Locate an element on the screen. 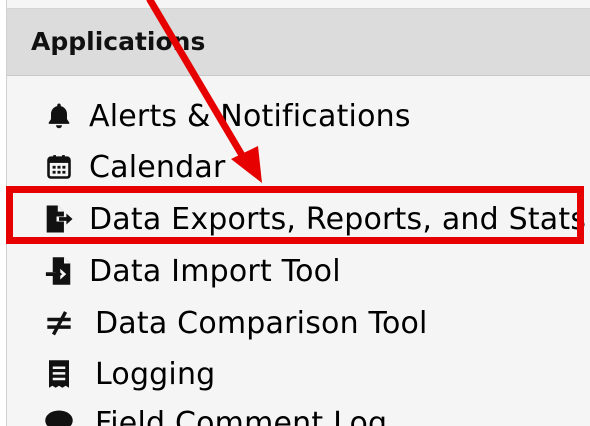 Image resolution: width=590 pixels, height=426 pixels. file-import-icon is located at coordinates (59, 271).